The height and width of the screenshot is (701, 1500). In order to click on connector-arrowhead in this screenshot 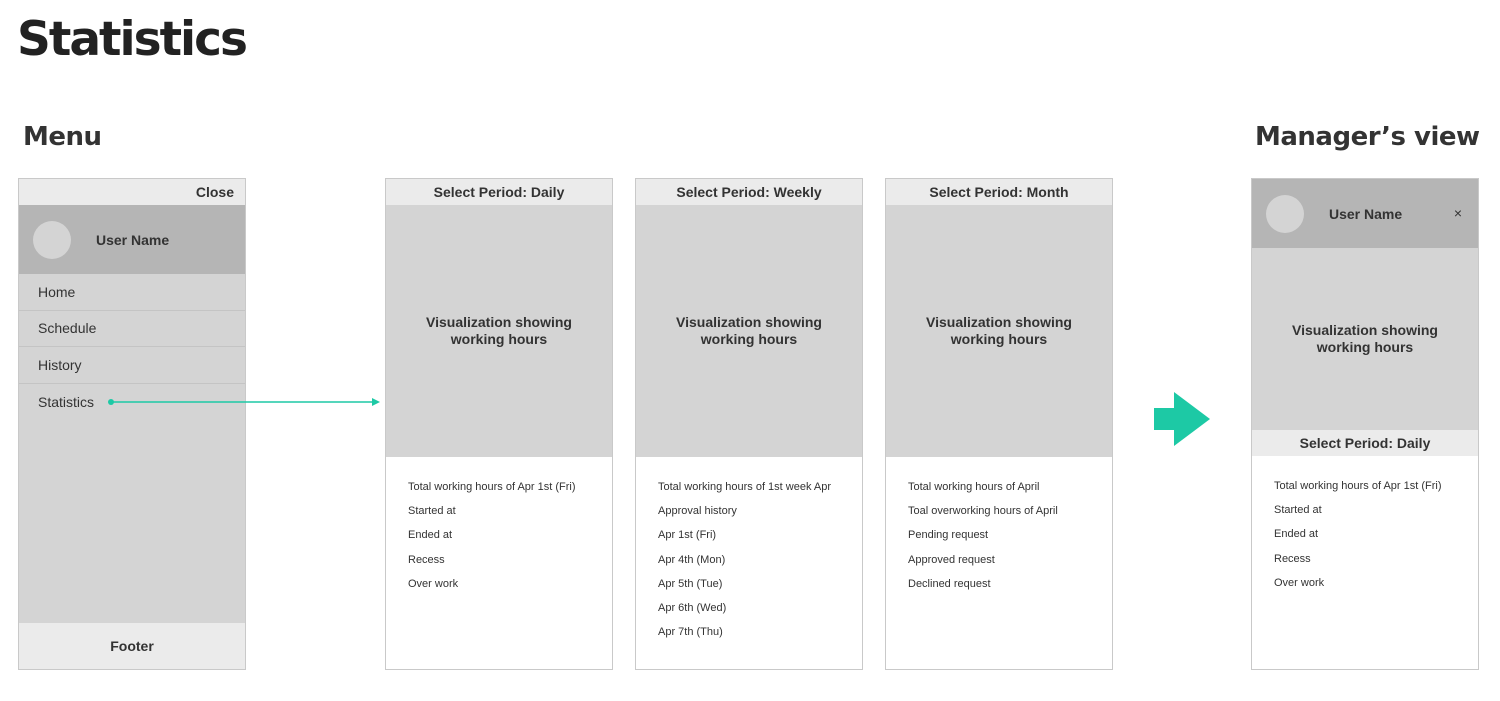, I will do `click(376, 402)`.